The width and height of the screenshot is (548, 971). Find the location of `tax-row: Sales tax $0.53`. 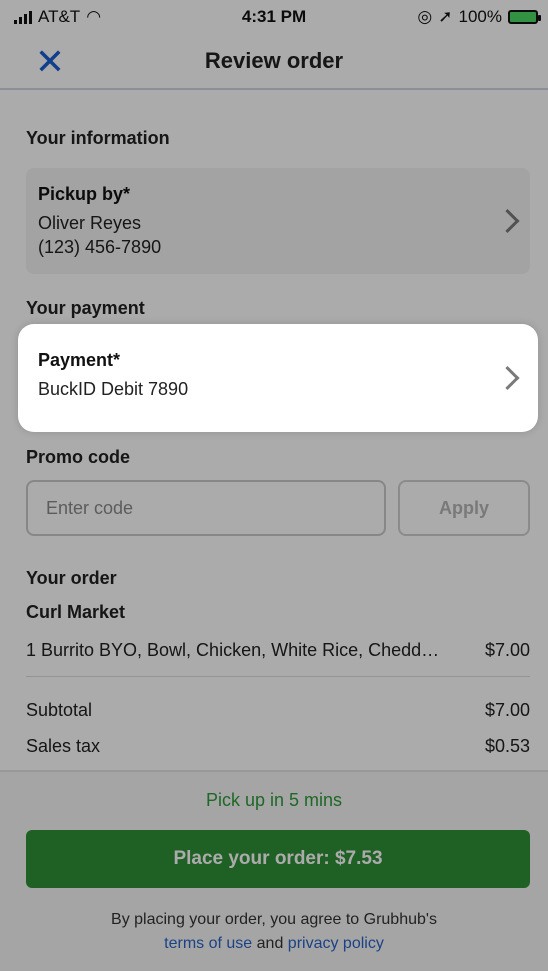

tax-row: Sales tax $0.53 is located at coordinates (278, 746).